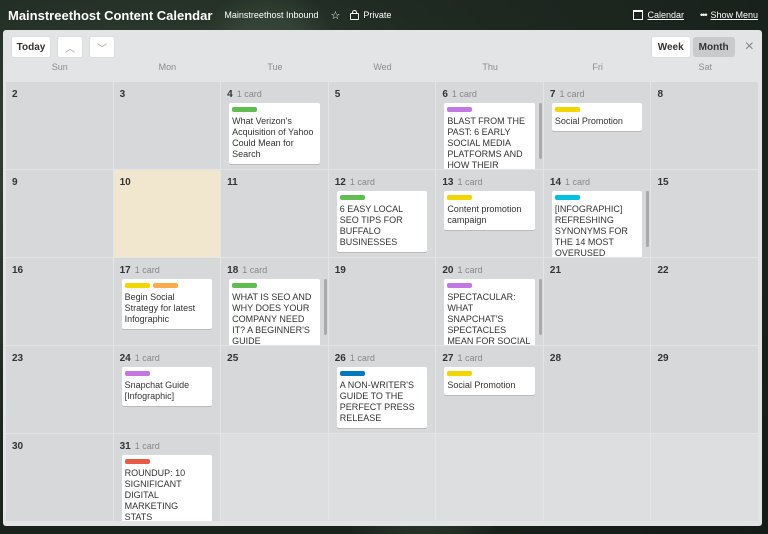 Image resolution: width=768 pixels, height=534 pixels. Describe the element at coordinates (481, 385) in the screenshot. I see `card-title: Social Promotion` at that location.